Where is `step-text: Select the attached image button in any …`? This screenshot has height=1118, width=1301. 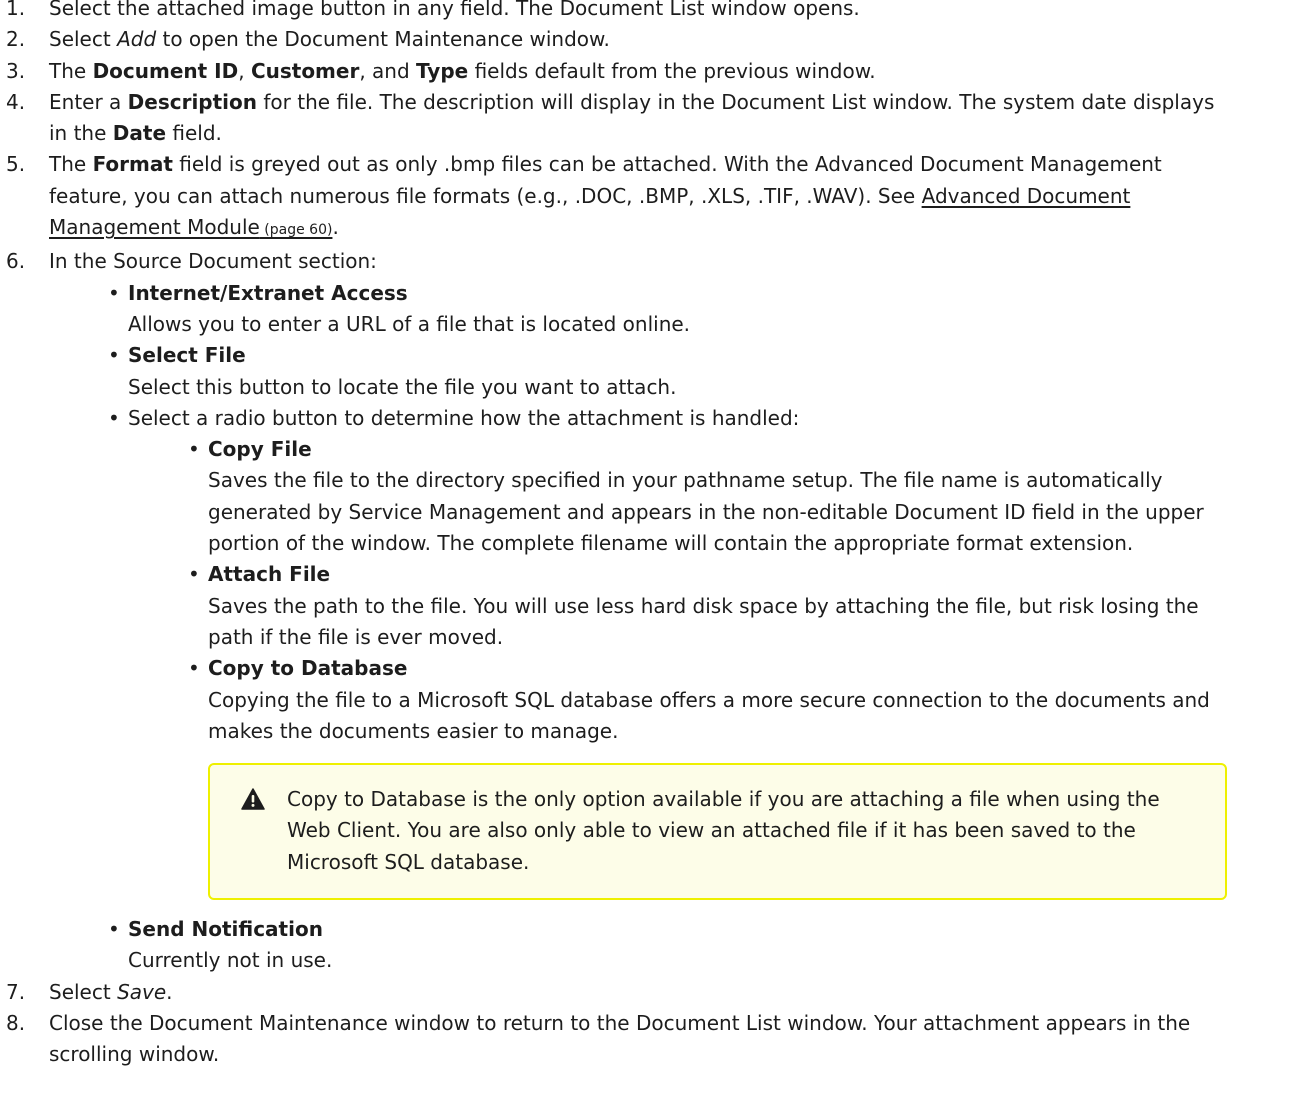
step-text: Select the attached image button in any … is located at coordinates (454, 10).